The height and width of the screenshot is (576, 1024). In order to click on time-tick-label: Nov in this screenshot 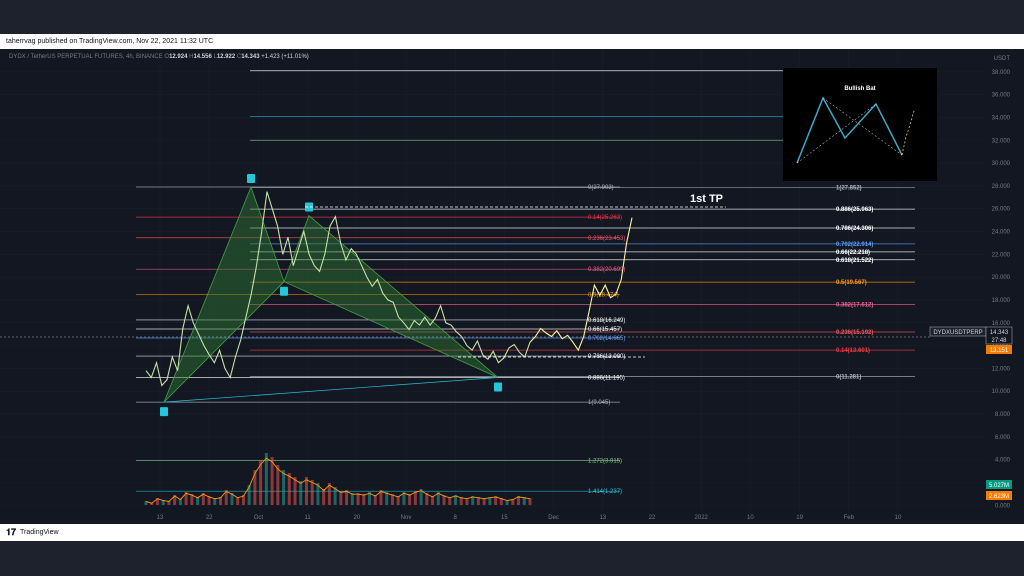, I will do `click(406, 518)`.